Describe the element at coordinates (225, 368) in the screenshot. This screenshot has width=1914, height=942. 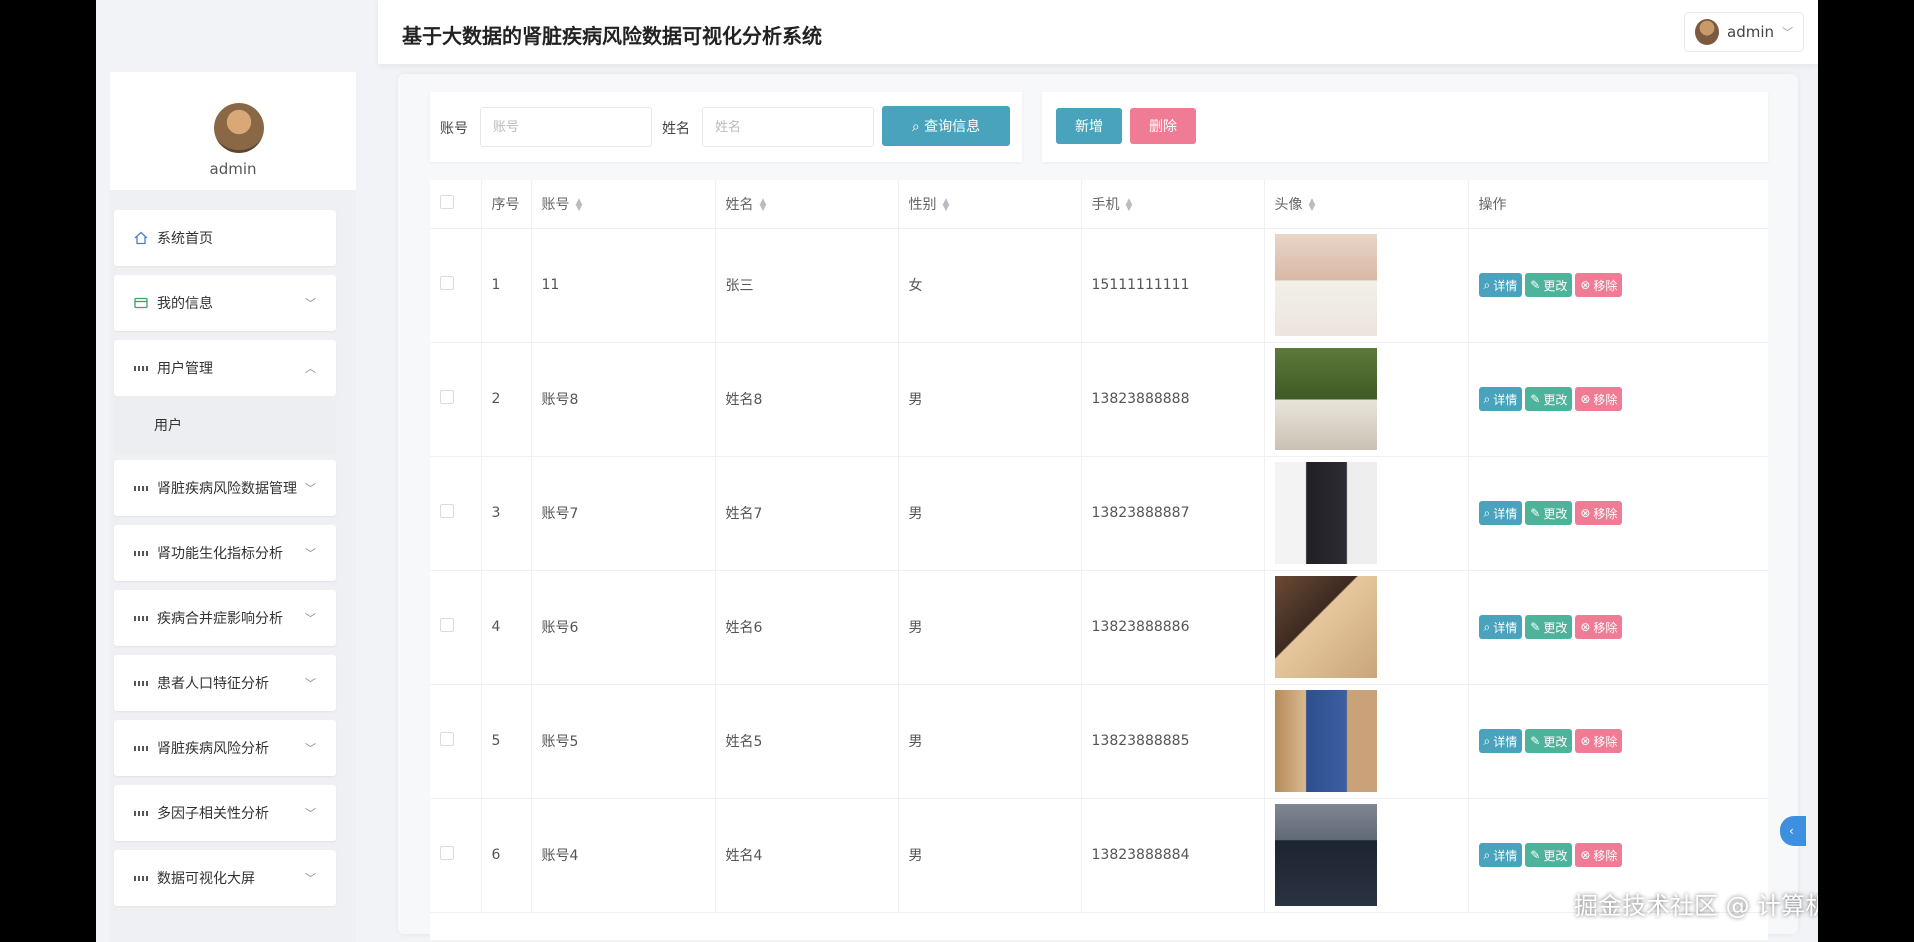
I see `sidebar-item-user-management: 用户管理 ︿` at that location.